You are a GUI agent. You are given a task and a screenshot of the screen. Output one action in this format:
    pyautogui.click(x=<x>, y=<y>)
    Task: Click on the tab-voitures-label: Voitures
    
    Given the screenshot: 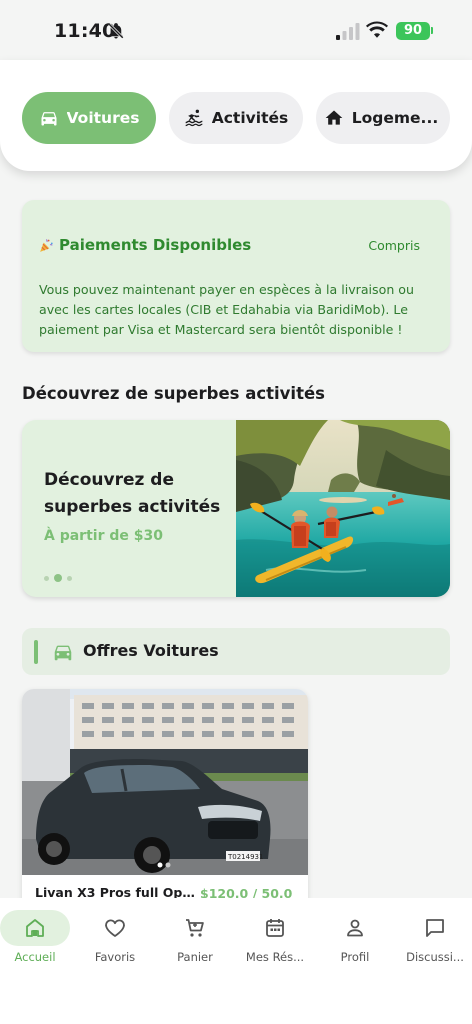 What is the action you would take?
    pyautogui.click(x=103, y=118)
    